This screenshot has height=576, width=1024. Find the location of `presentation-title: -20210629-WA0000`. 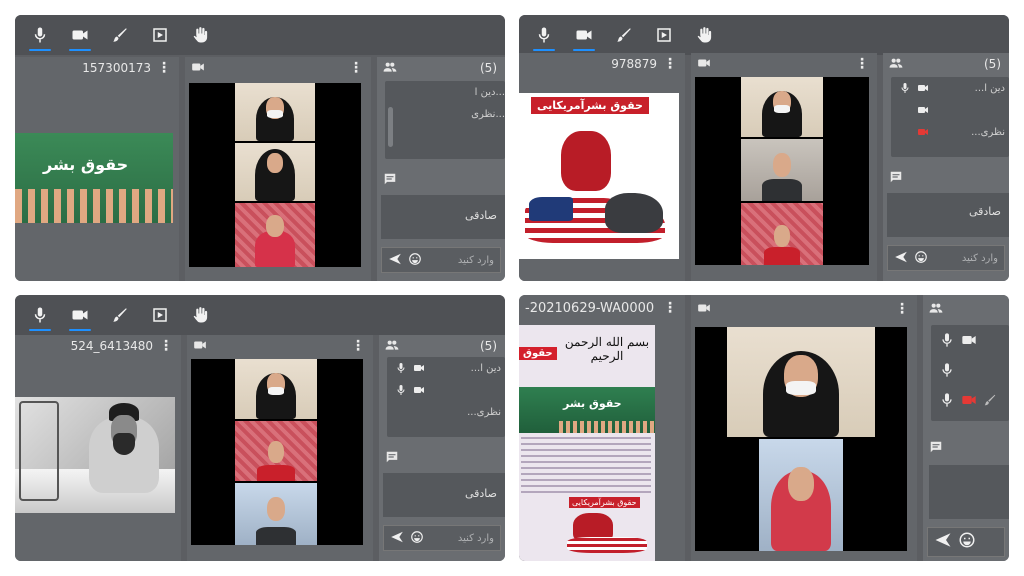

presentation-title: -20210629-WA0000 is located at coordinates (590, 308).